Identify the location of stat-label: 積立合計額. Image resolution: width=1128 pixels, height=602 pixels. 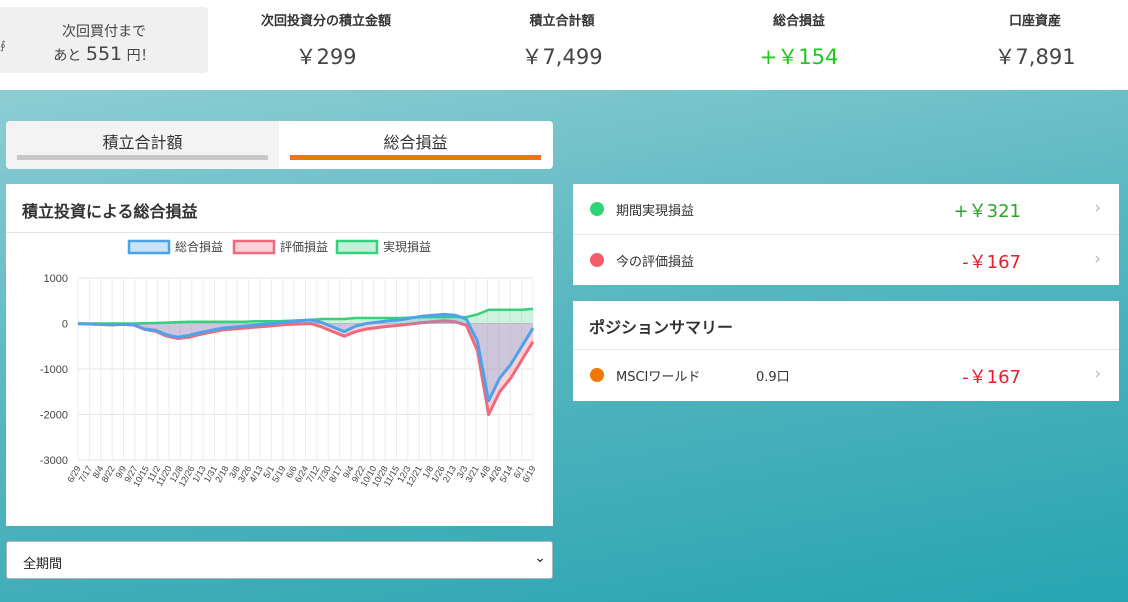
(562, 21).